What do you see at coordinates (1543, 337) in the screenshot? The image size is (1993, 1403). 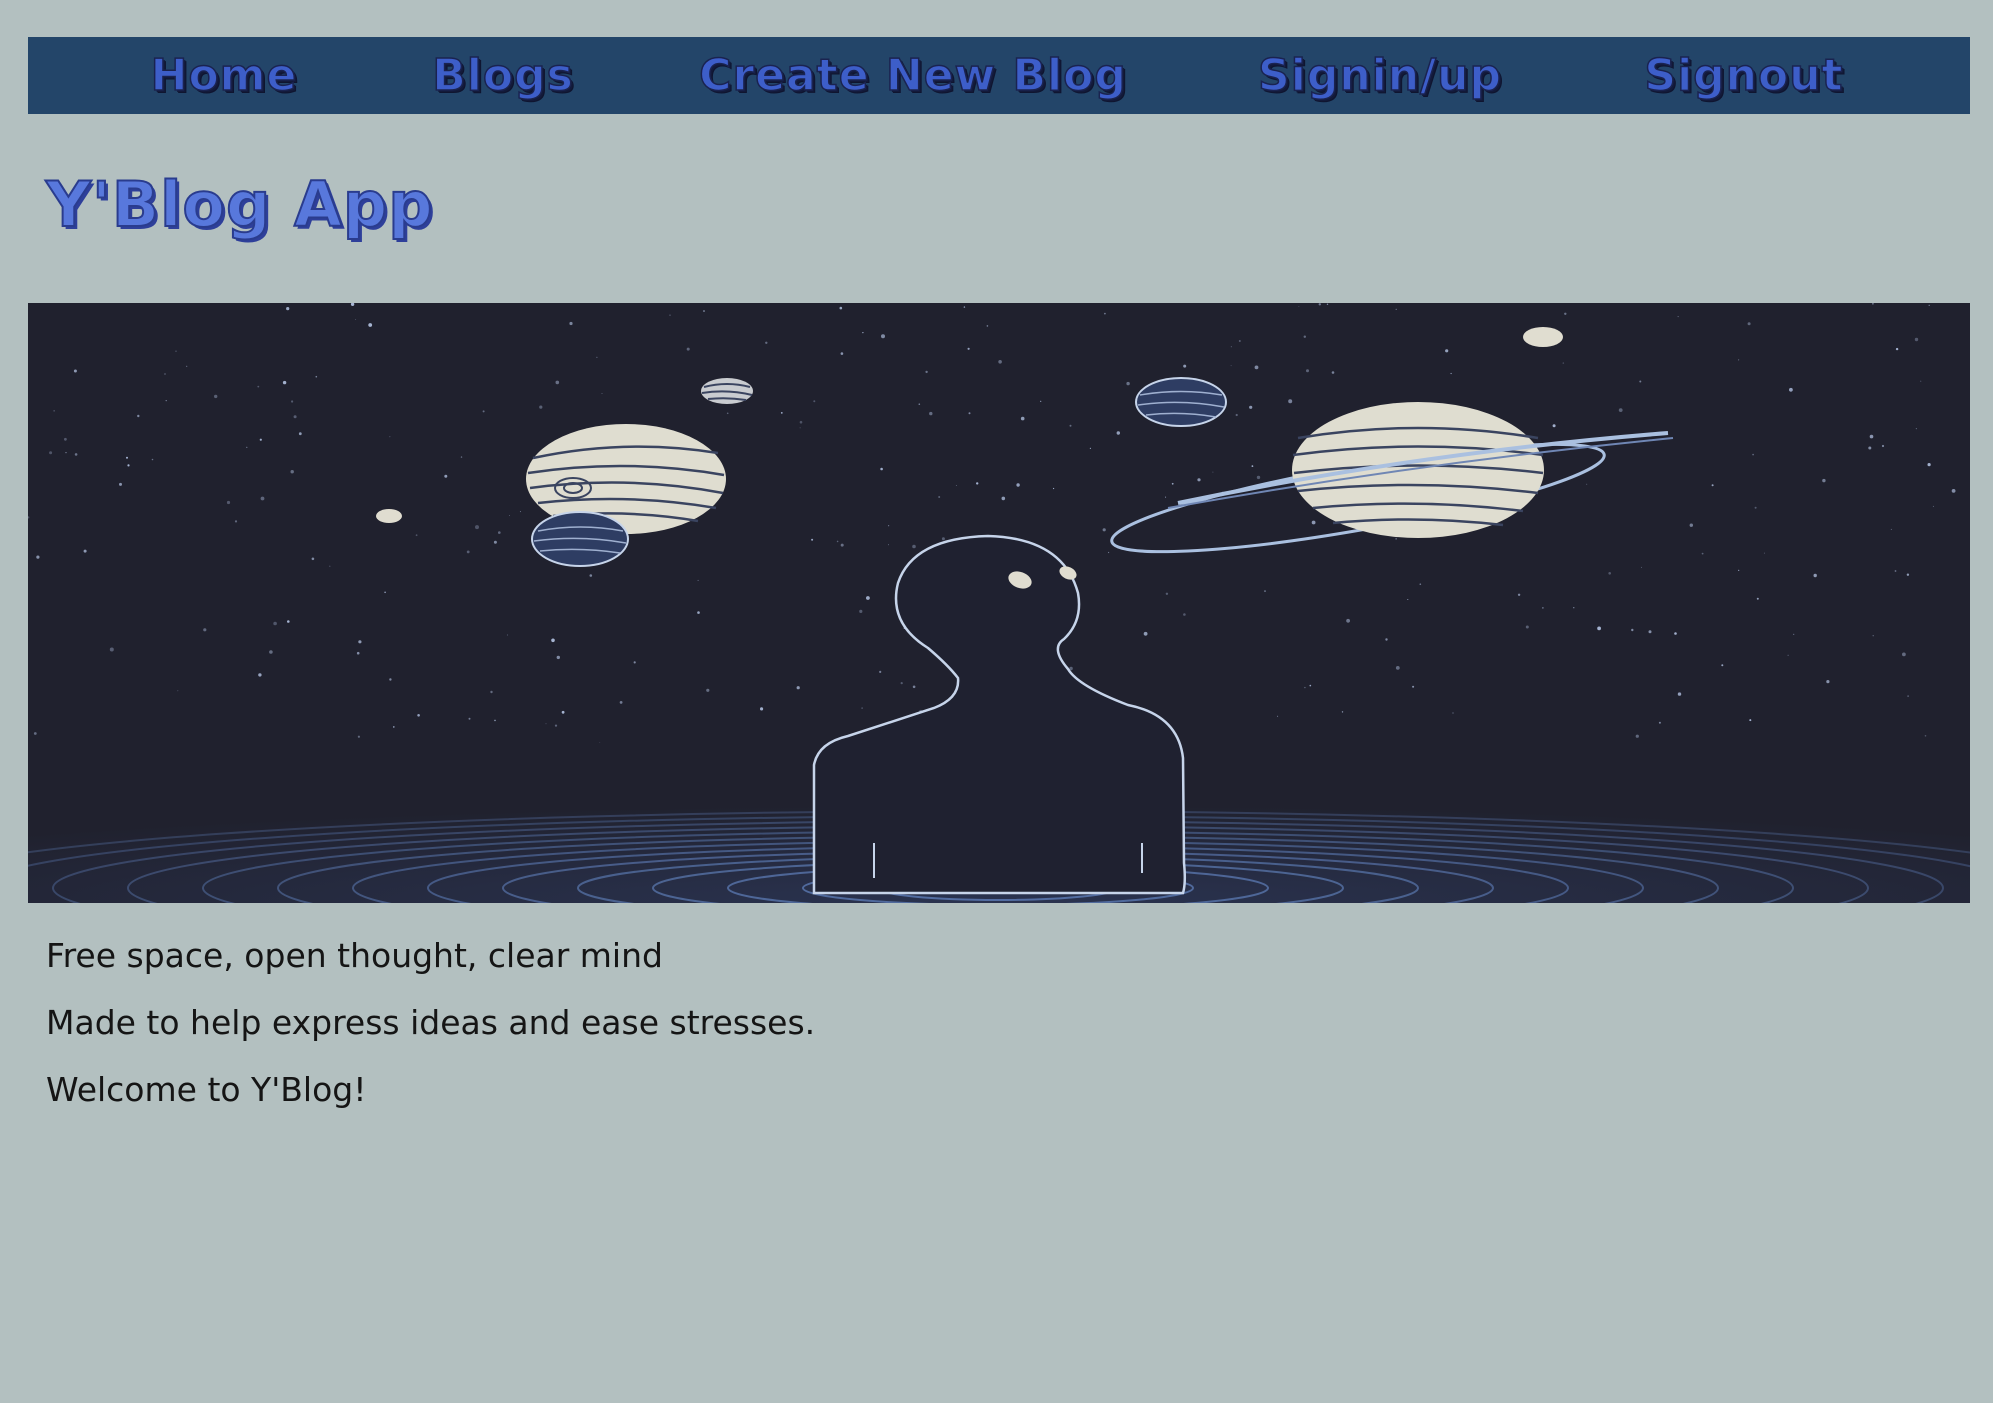 I see `small-moon-right` at bounding box center [1543, 337].